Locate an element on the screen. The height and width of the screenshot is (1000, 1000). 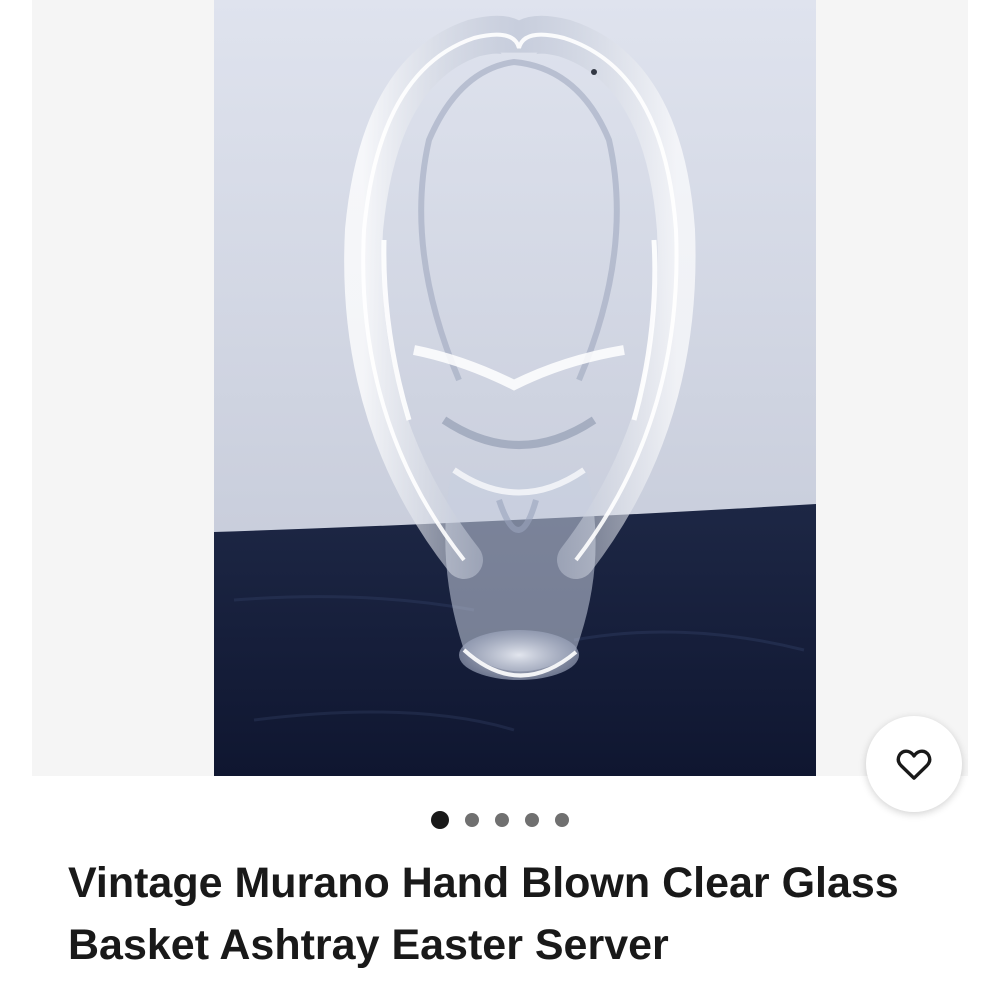
heart-icon is located at coordinates (914, 764).